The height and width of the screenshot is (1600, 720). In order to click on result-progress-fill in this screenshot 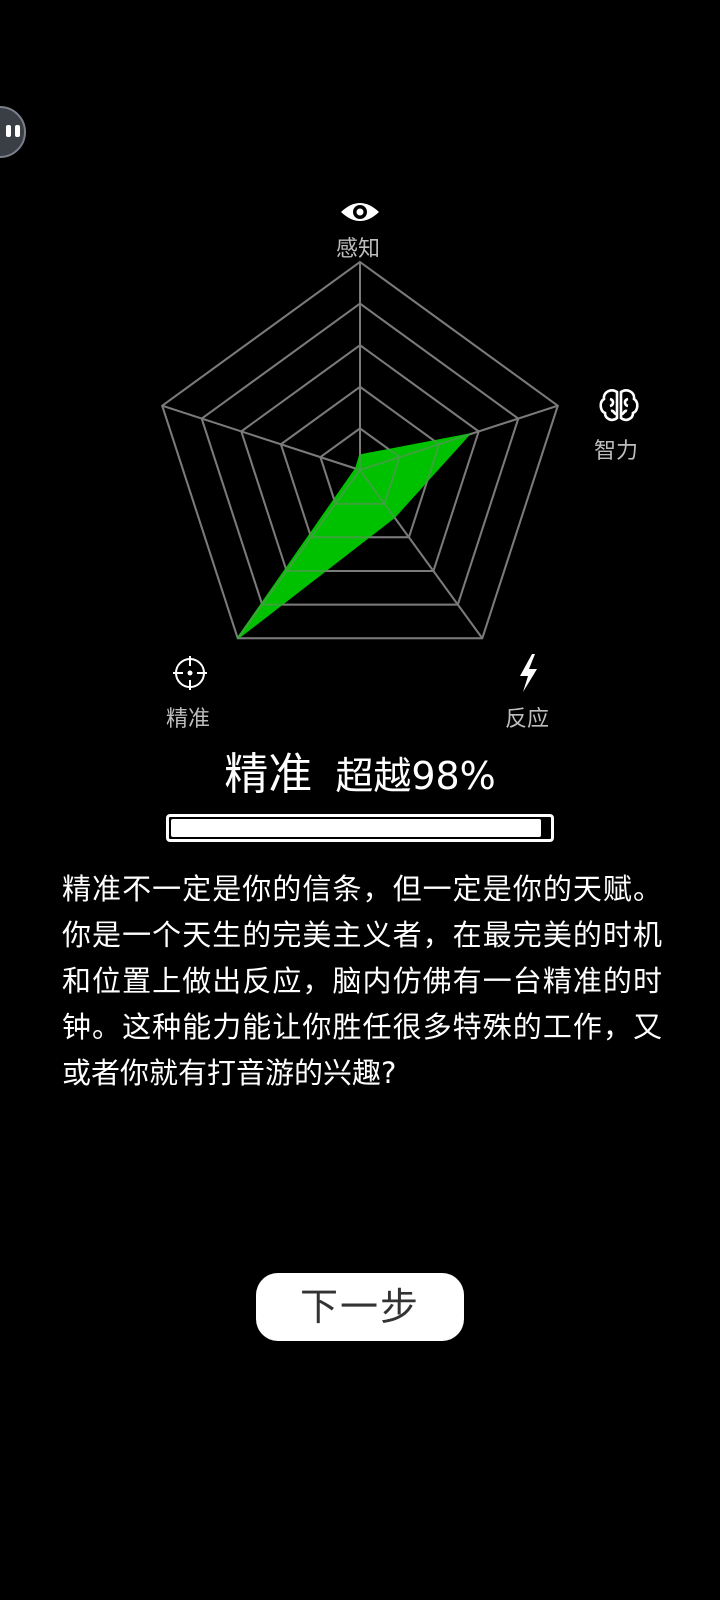, I will do `click(356, 828)`.